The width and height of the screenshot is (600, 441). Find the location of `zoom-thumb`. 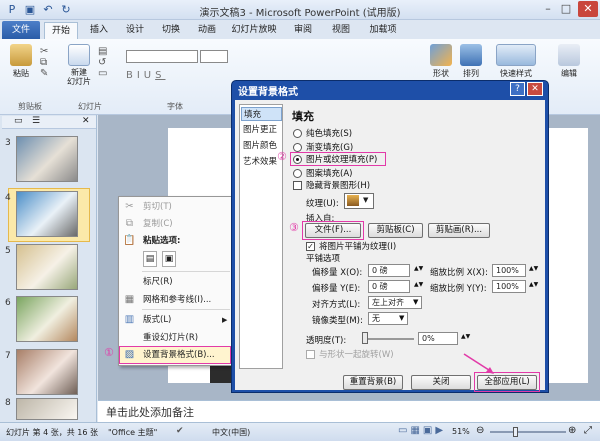

zoom-thumb is located at coordinates (515, 432).